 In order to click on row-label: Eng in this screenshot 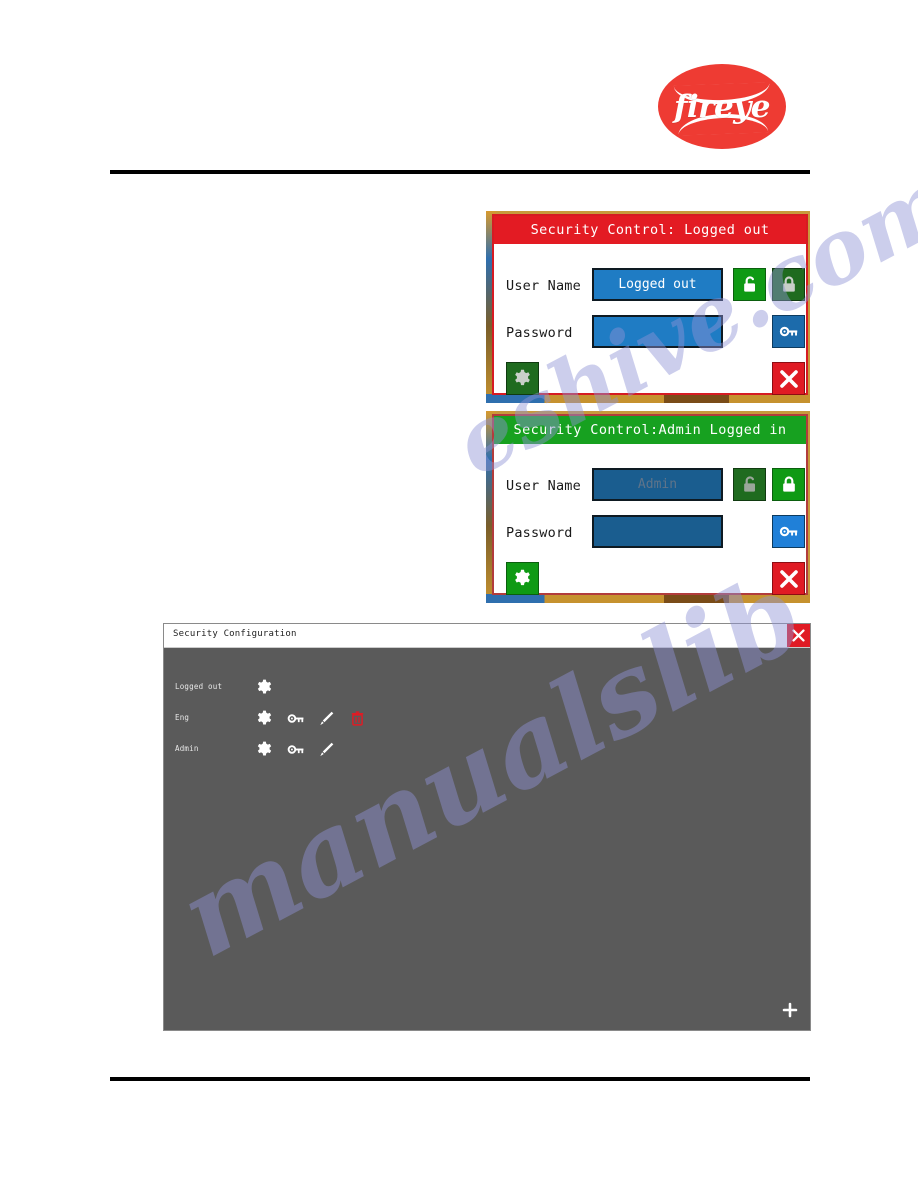, I will do `click(182, 717)`.